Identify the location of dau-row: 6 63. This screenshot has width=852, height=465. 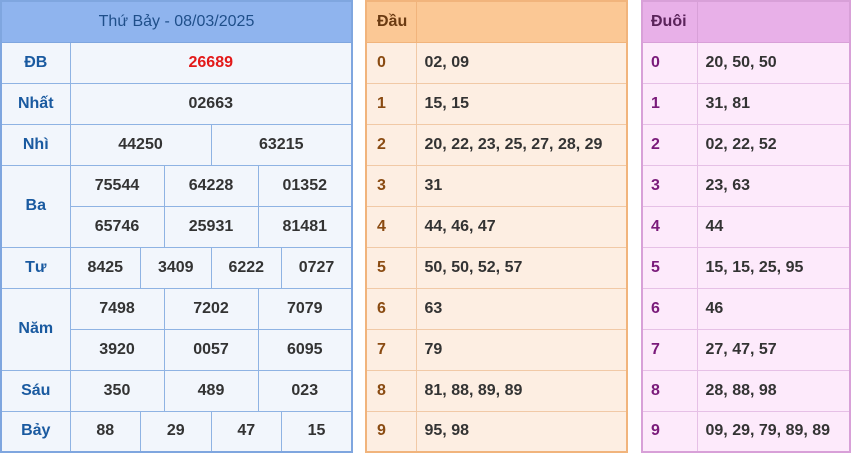
(496, 308).